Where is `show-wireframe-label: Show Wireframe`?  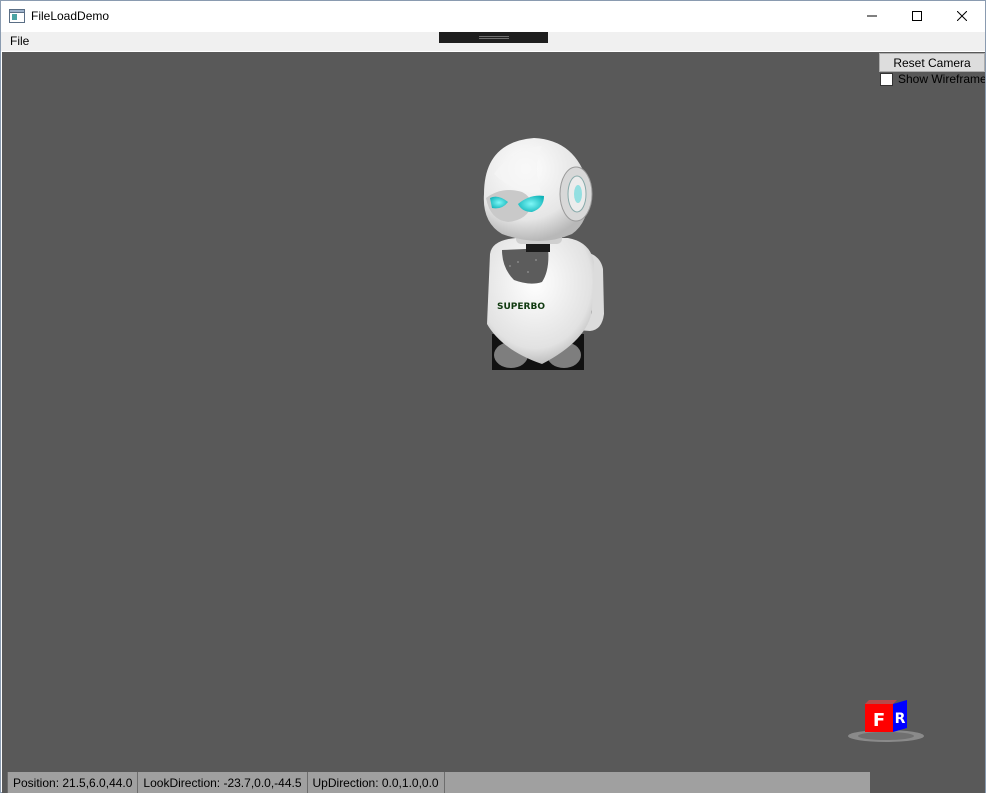
show-wireframe-label: Show Wireframe is located at coordinates (941, 79).